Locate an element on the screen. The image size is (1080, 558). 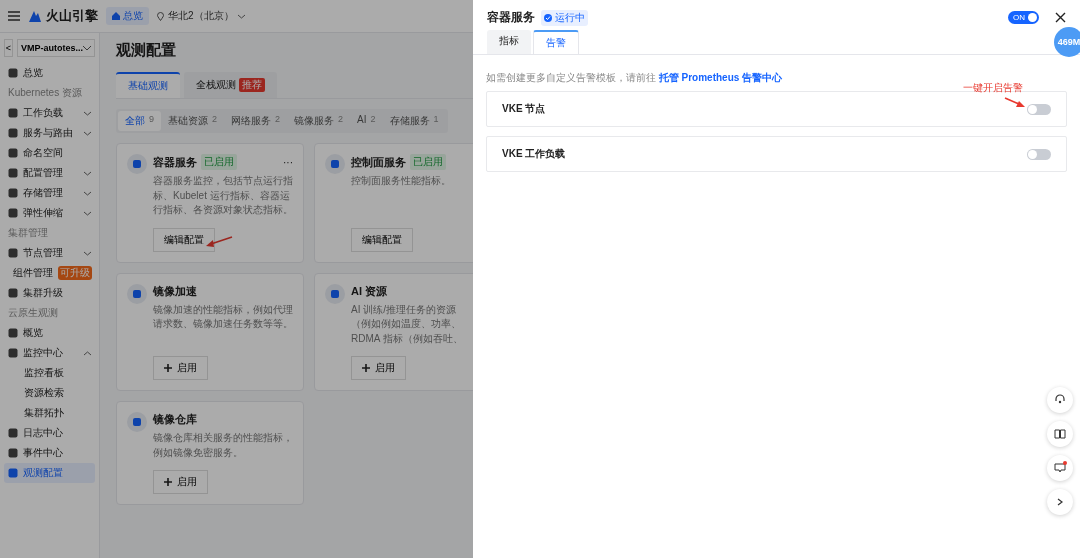
info-text: 如需创建更多自定义告警模板，请前往 托管 Prometheus 告警中心 is located at coordinates (635, 78).